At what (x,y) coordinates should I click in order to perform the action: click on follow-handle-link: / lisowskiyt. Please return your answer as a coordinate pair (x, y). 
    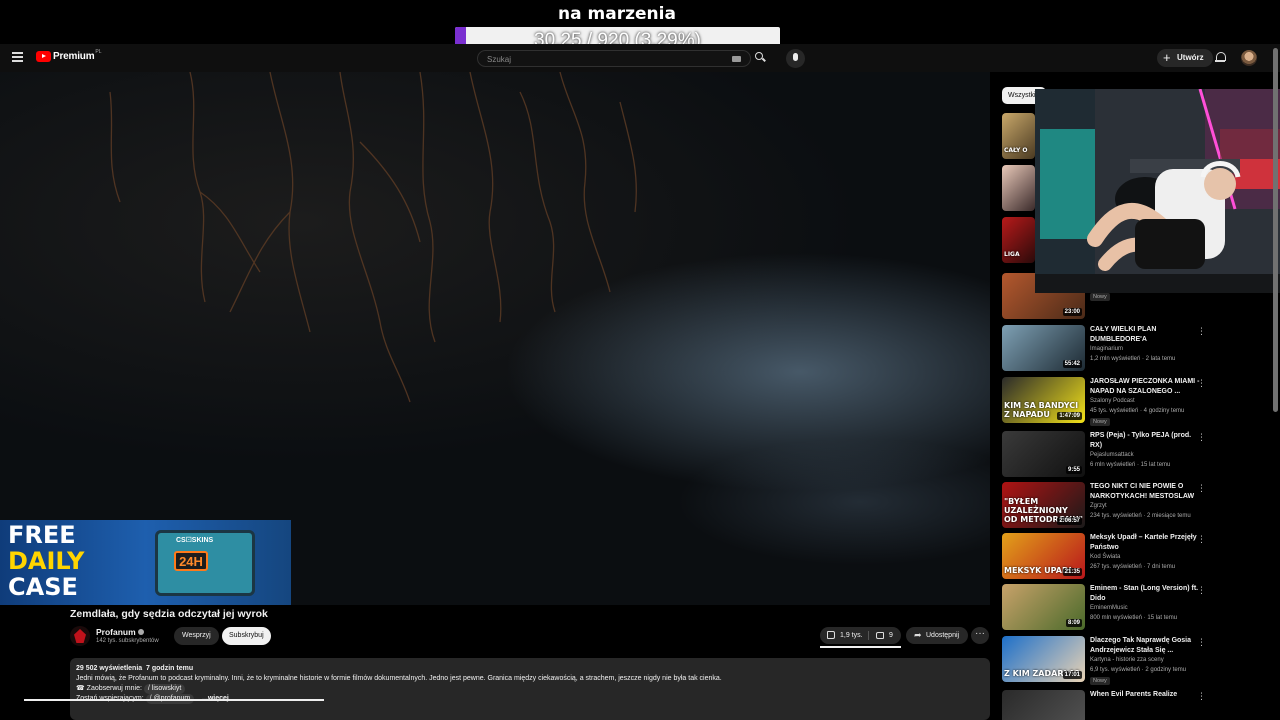
    Looking at the image, I should click on (164, 689).